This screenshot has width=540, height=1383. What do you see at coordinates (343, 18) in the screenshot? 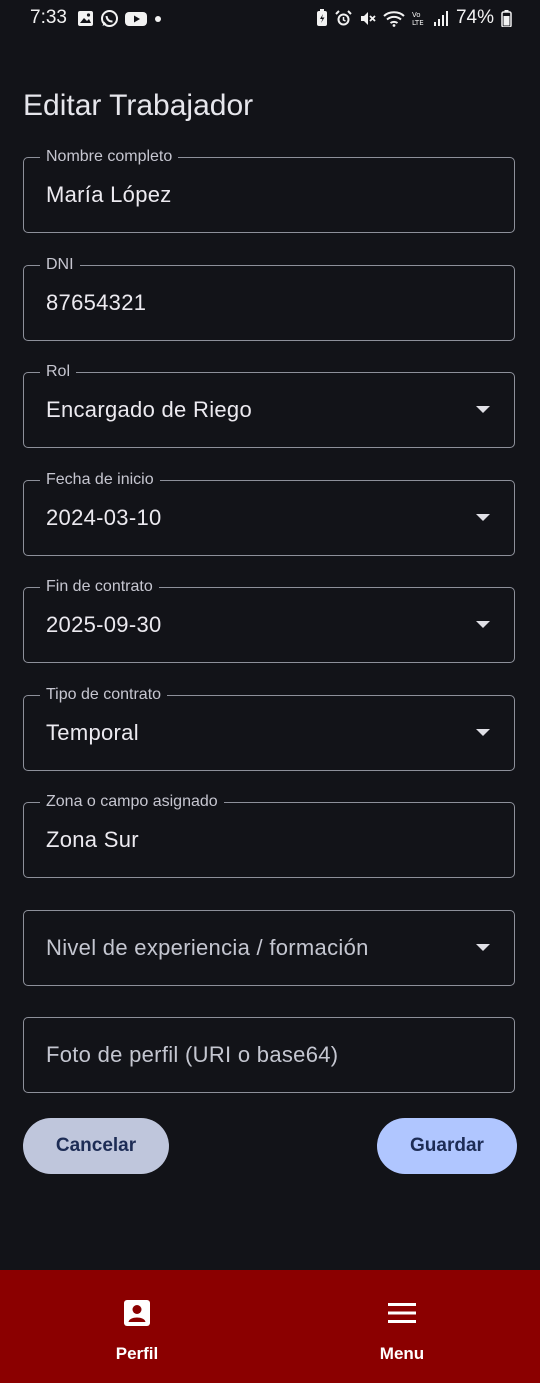
I see `alarm-icon` at bounding box center [343, 18].